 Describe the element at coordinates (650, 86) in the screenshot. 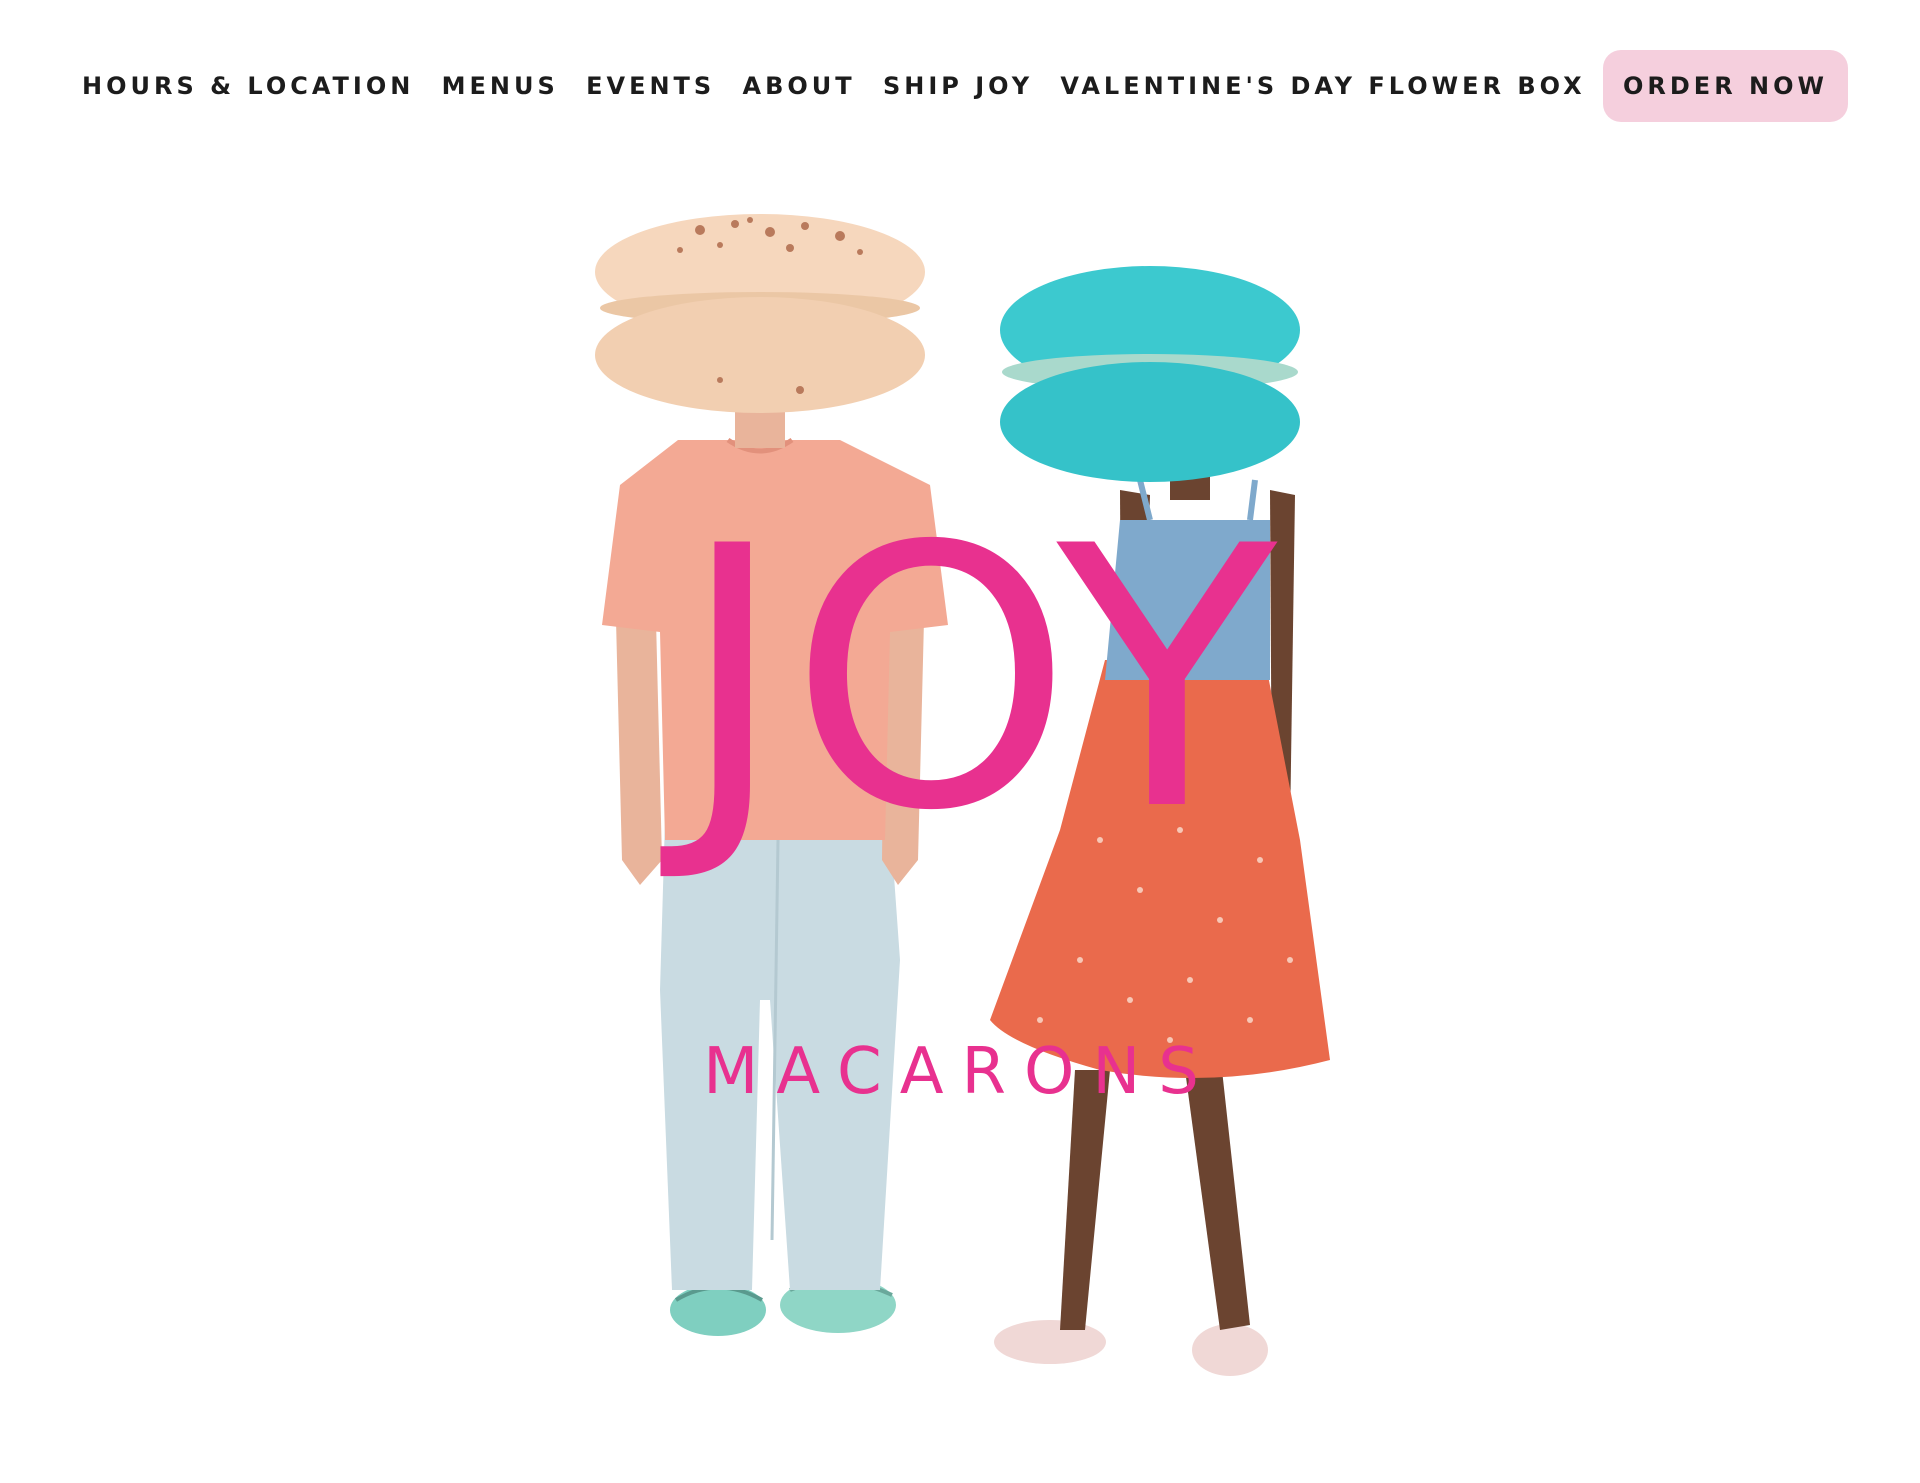

I see `nav-events: EVENTS` at that location.